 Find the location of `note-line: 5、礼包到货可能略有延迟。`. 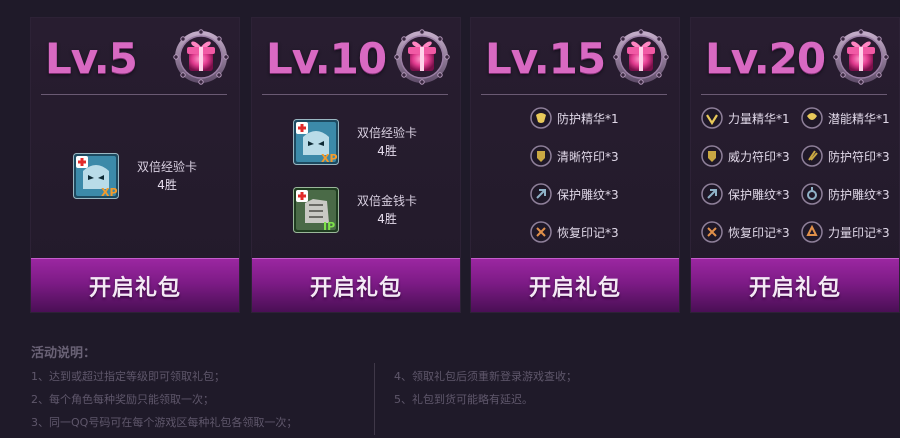

note-line: 5、礼包到货可能略有延迟。 is located at coordinates (463, 399).